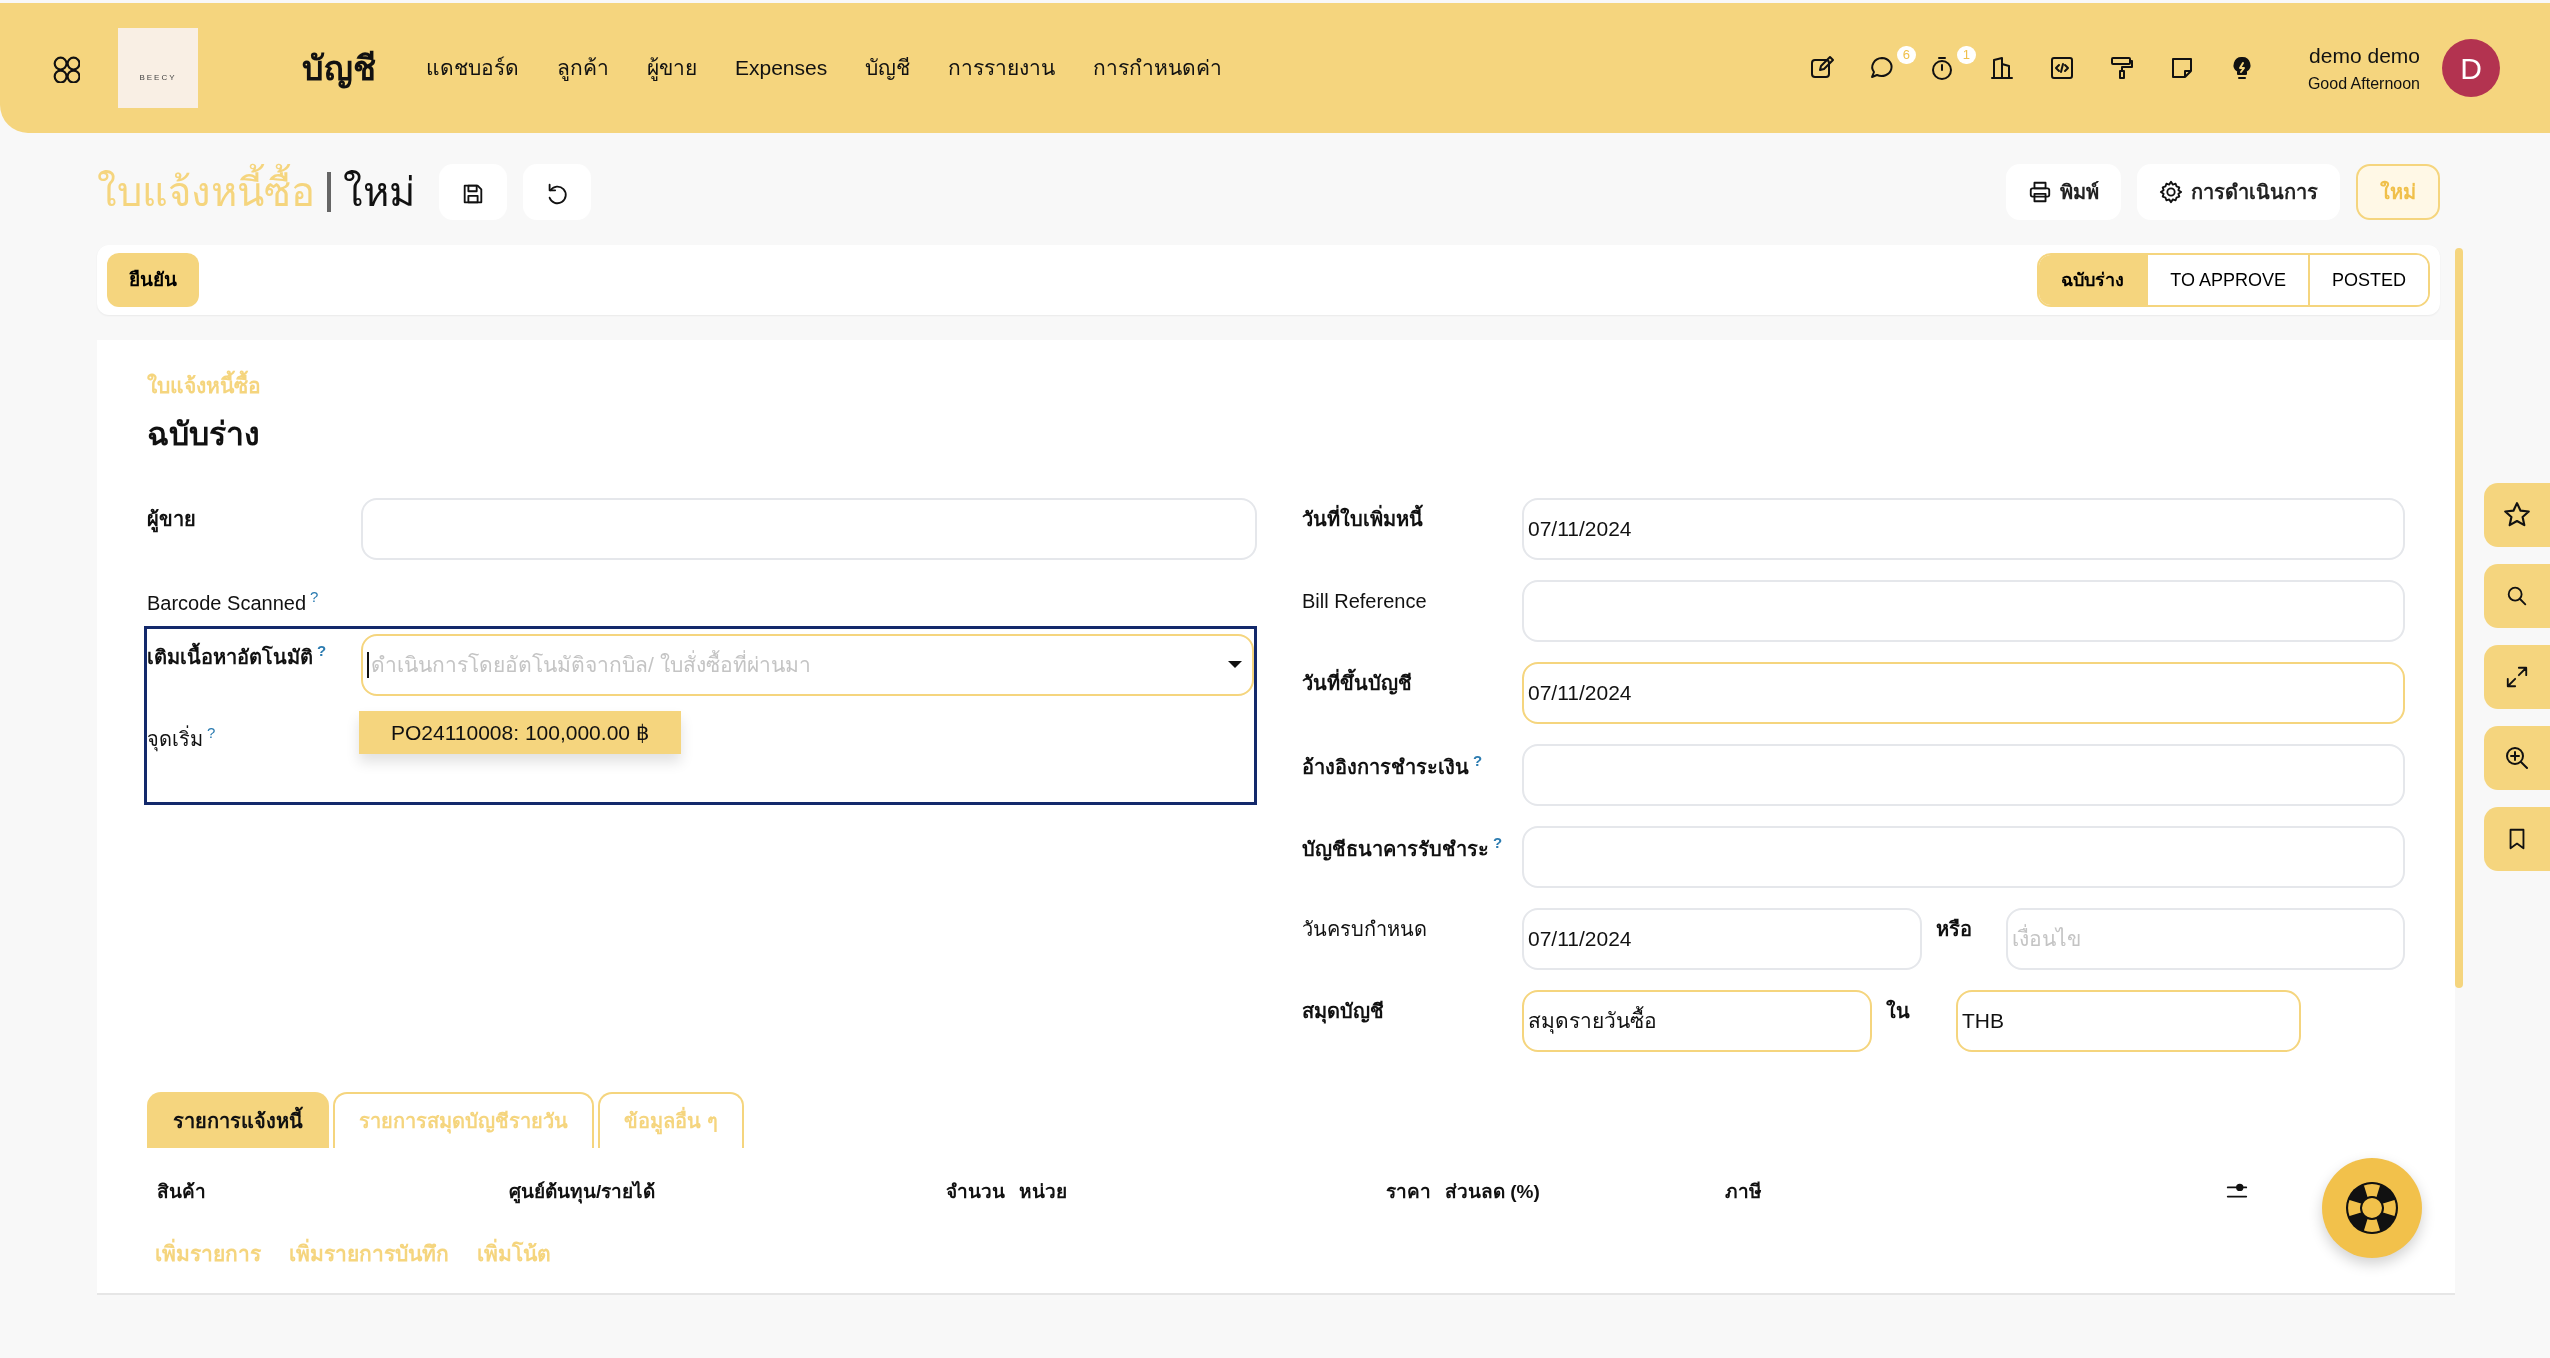 Image resolution: width=2550 pixels, height=1358 pixels. Describe the element at coordinates (1002, 68) in the screenshot. I see `nav-link: การรายงาน` at that location.